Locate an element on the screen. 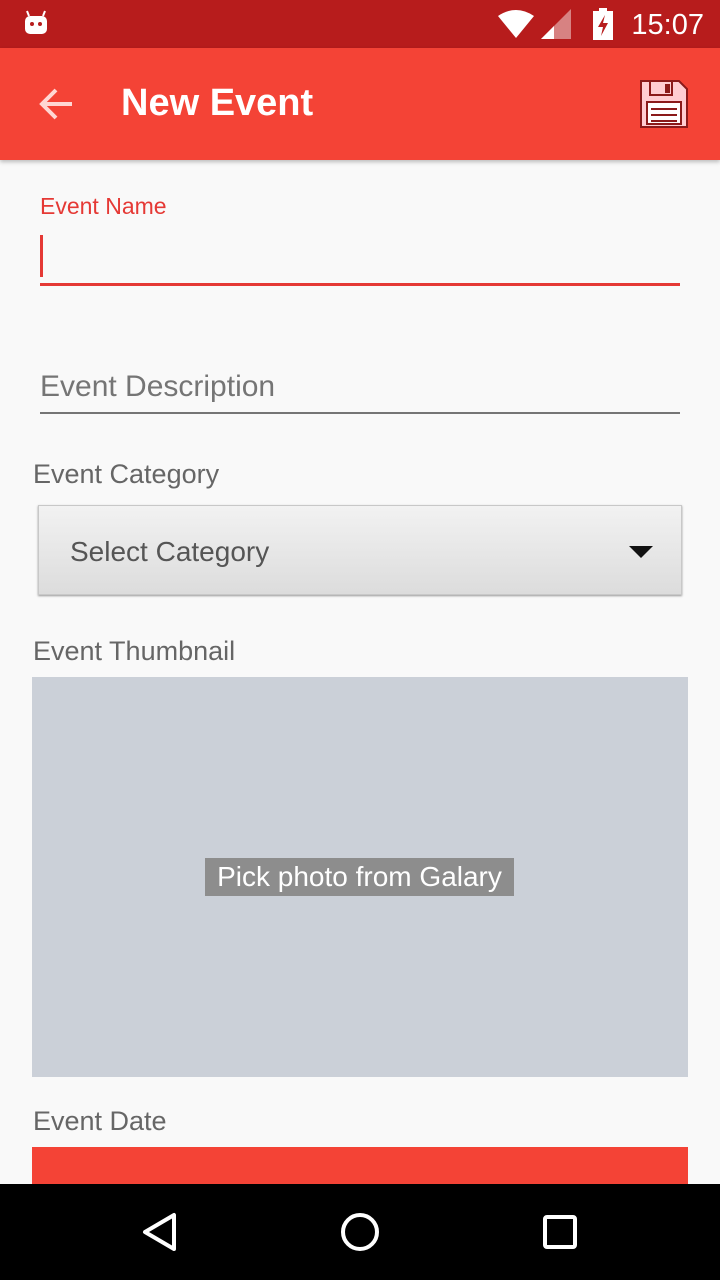  category-dropdown: Select Category is located at coordinates (360, 550).